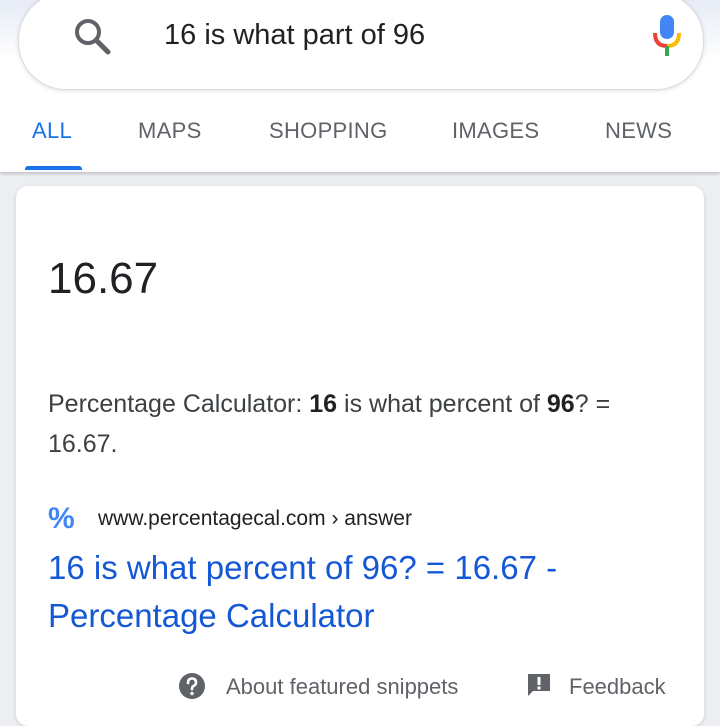  I want to click on feedback-link: Feedback, so click(617, 687).